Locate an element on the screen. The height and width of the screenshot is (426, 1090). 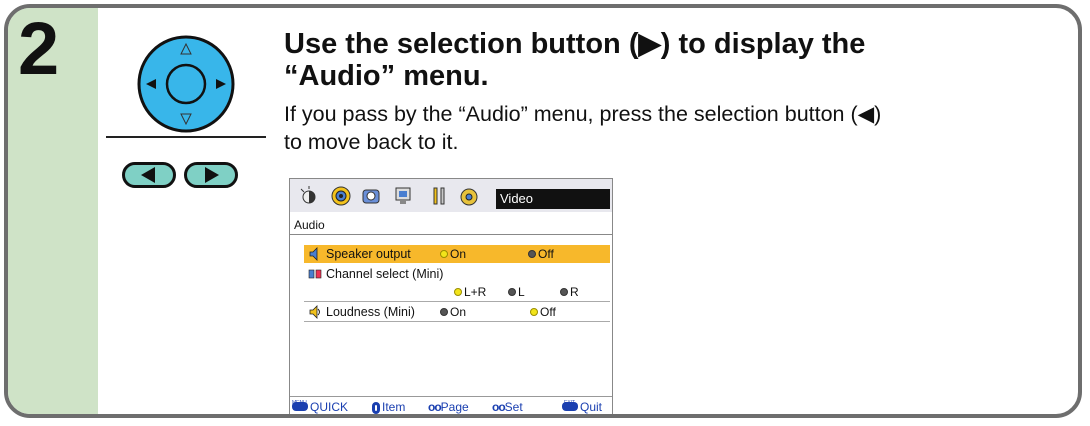
menu-title: Video is located at coordinates (553, 199).